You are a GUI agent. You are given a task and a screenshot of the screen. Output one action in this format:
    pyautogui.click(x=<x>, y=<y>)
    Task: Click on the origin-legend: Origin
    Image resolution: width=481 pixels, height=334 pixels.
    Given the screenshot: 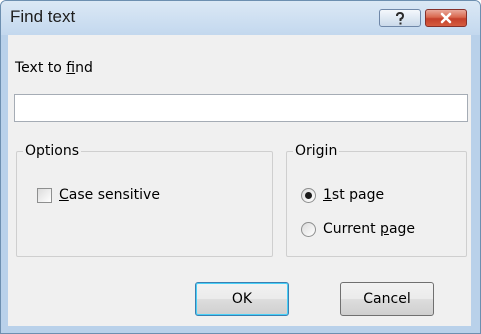 What is the action you would take?
    pyautogui.click(x=316, y=151)
    